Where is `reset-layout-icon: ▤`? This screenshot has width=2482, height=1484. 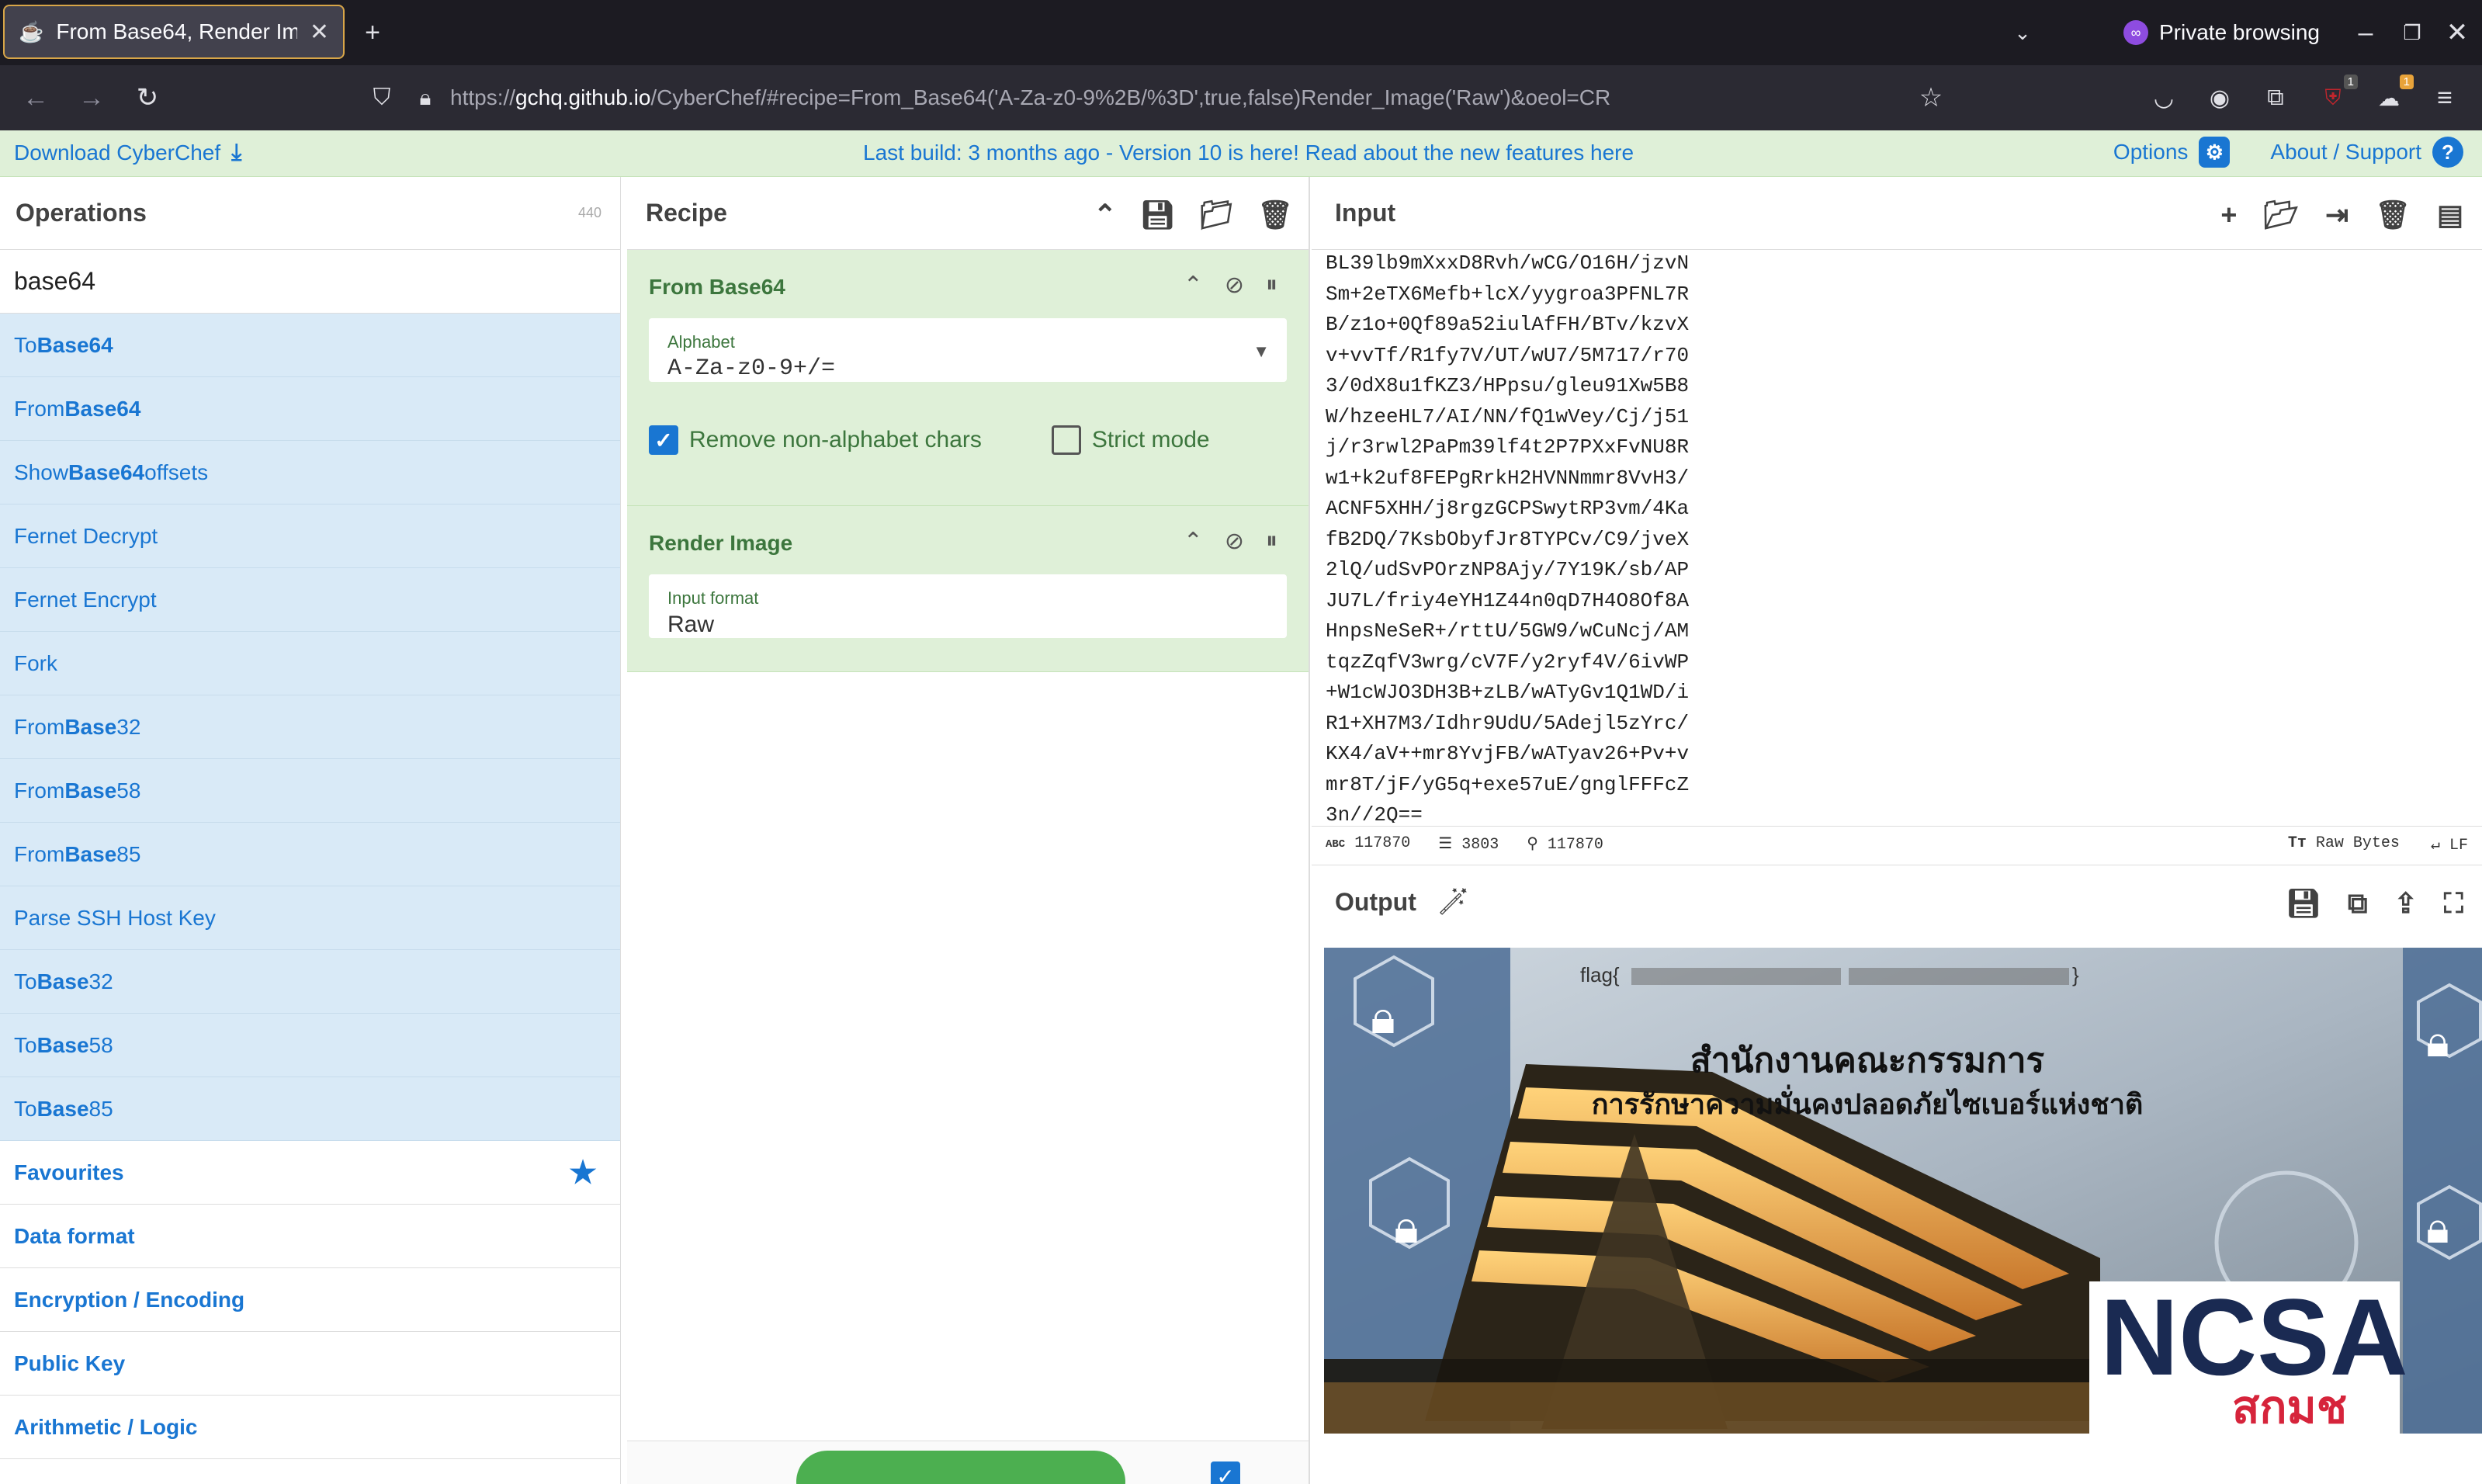 reset-layout-icon: ▤ is located at coordinates (2450, 215).